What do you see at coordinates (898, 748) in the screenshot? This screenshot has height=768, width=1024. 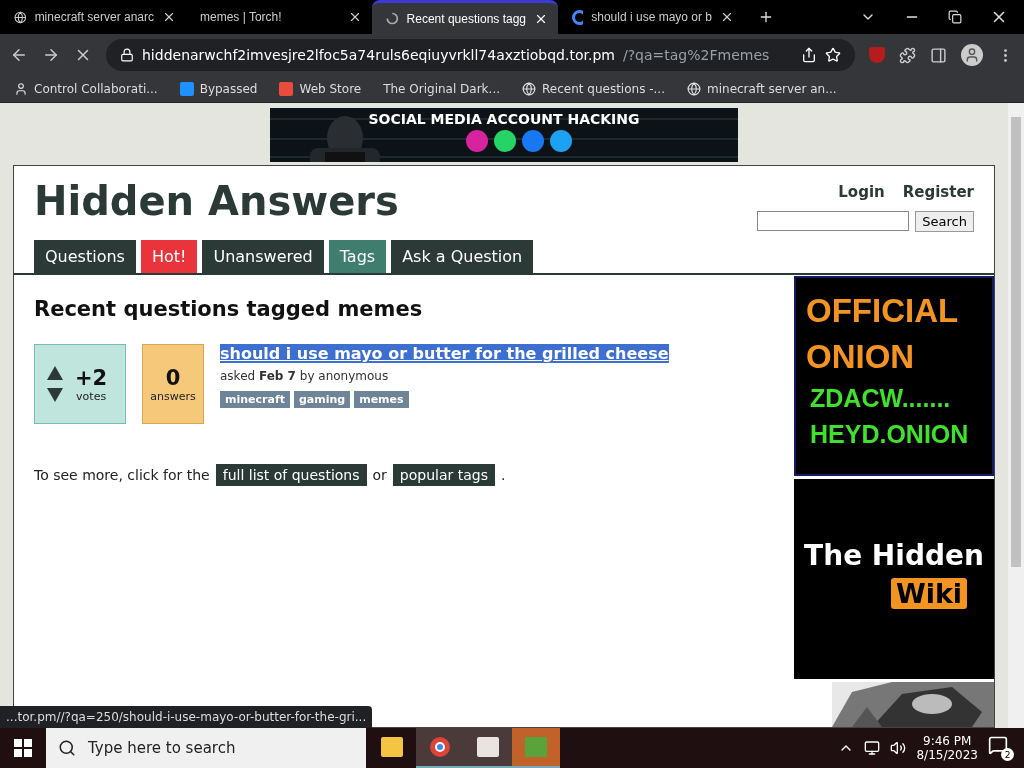 I see `volume-icon` at bounding box center [898, 748].